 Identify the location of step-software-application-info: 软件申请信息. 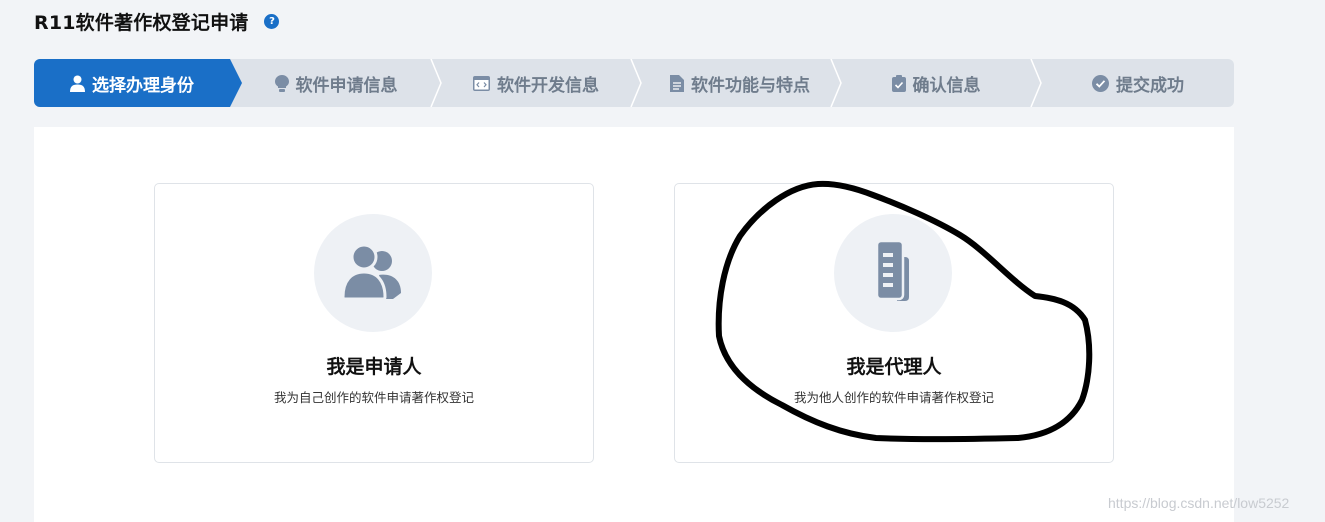
(336, 83).